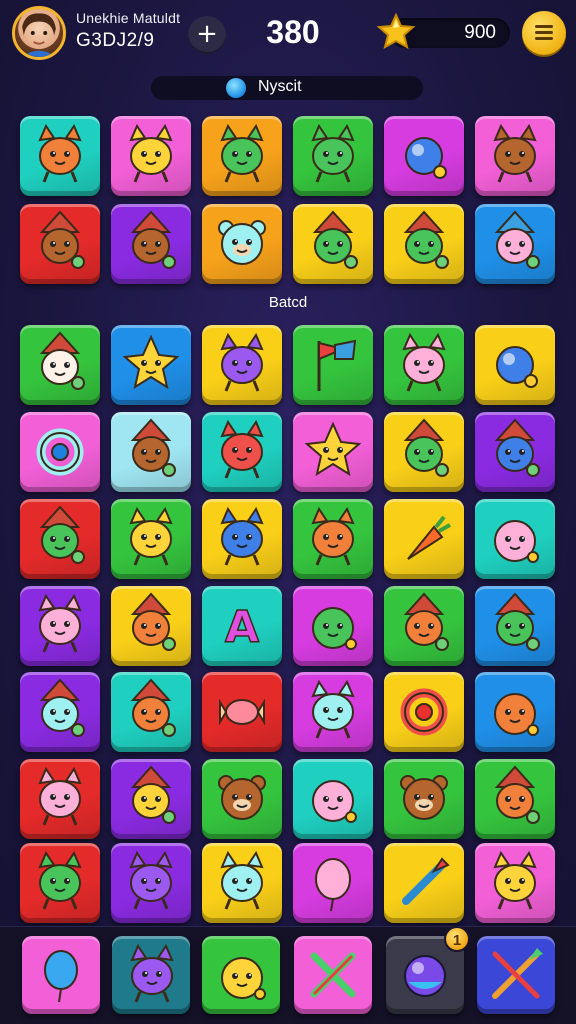 The height and width of the screenshot is (1024, 576). I want to click on blue-gem-icon, so click(426, 158).